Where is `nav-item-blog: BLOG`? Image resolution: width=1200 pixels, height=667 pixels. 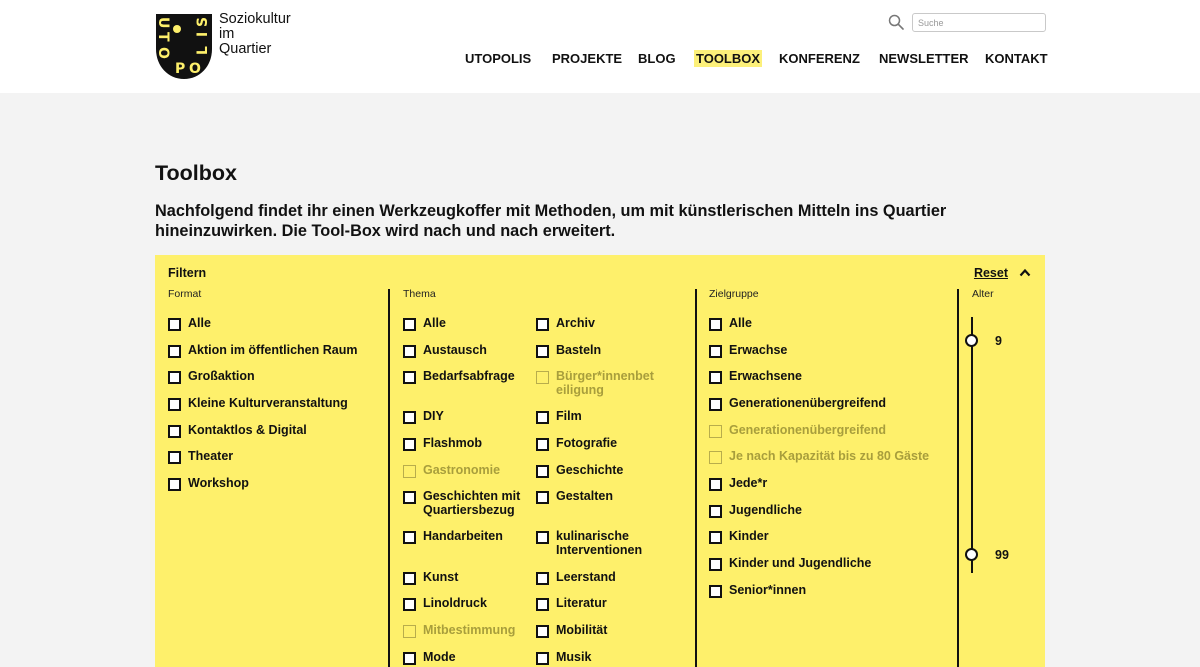
nav-item-blog: BLOG is located at coordinates (657, 58).